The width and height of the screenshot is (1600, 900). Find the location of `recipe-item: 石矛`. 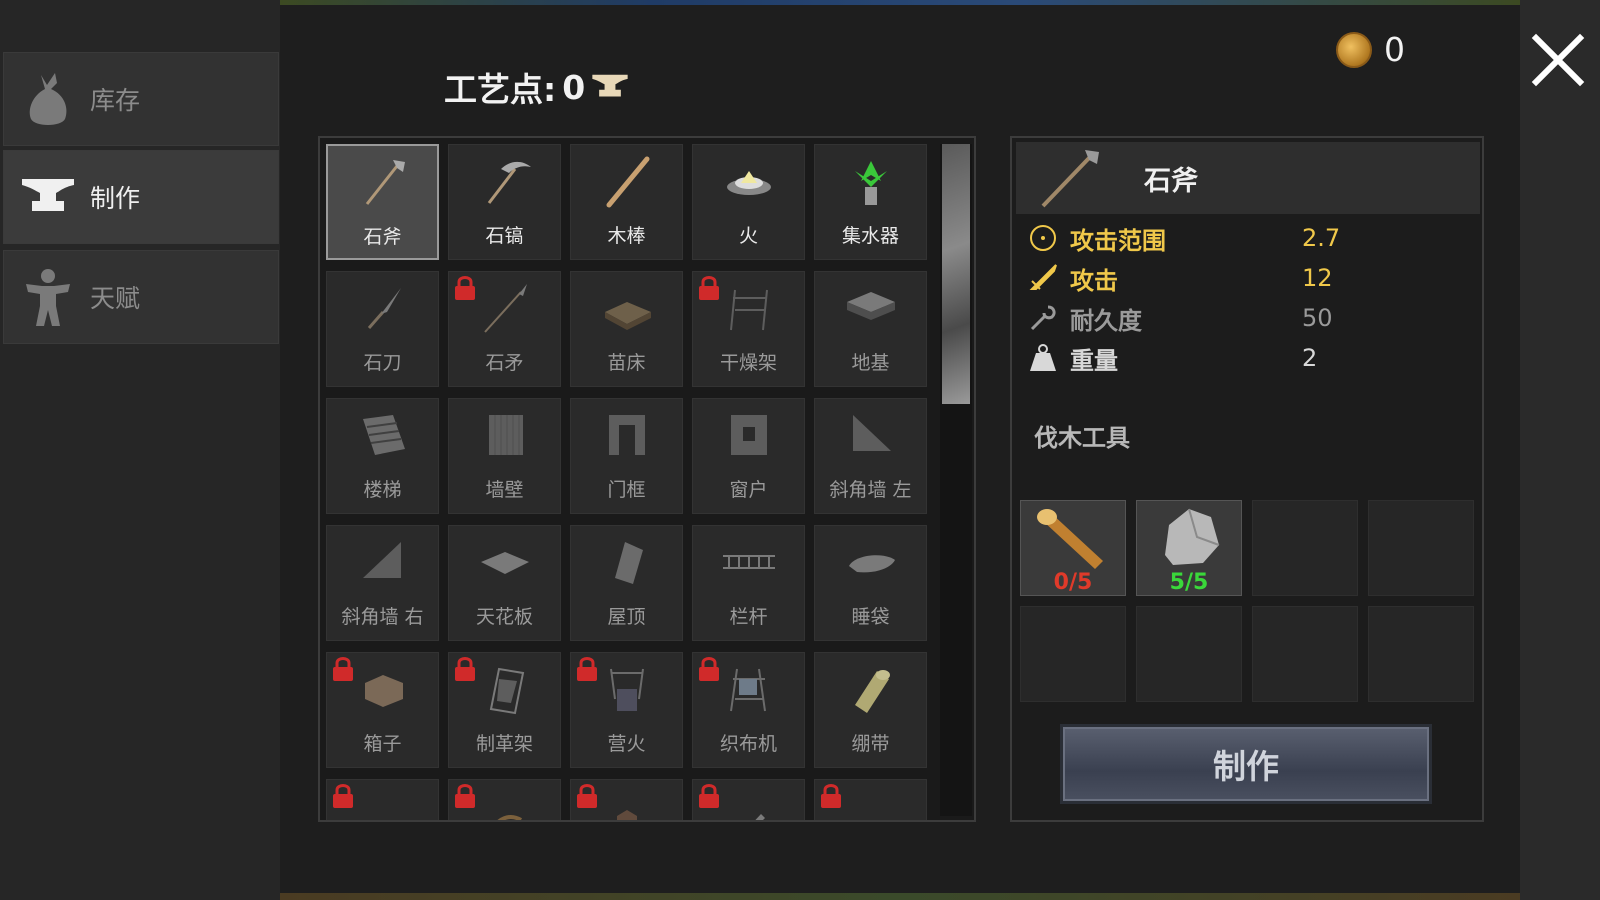

recipe-item: 石矛 is located at coordinates (504, 329).